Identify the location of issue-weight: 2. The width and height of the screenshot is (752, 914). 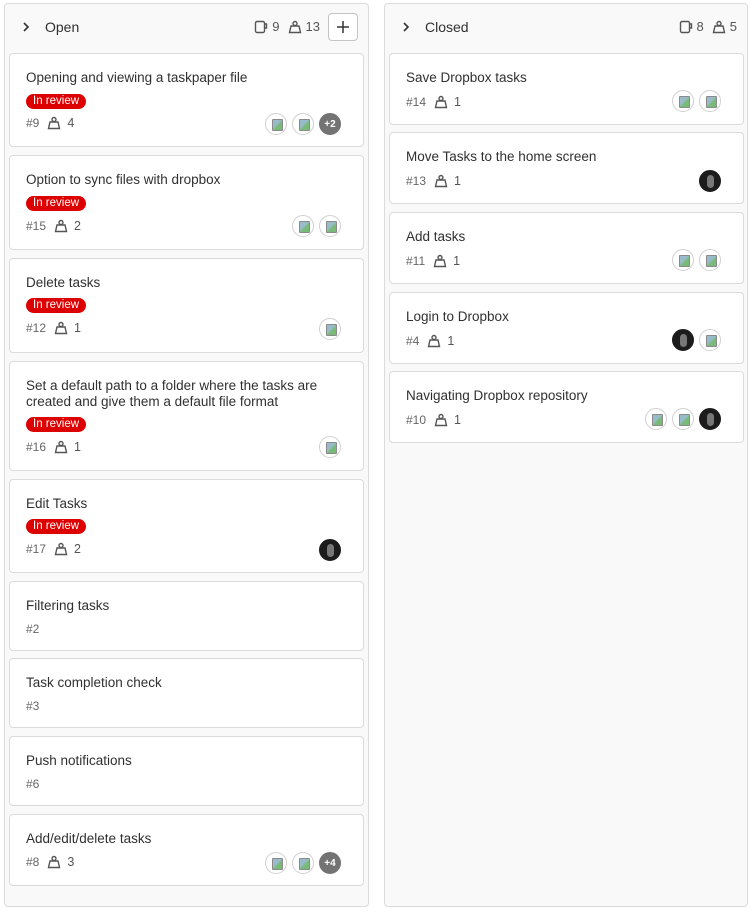
(77, 549).